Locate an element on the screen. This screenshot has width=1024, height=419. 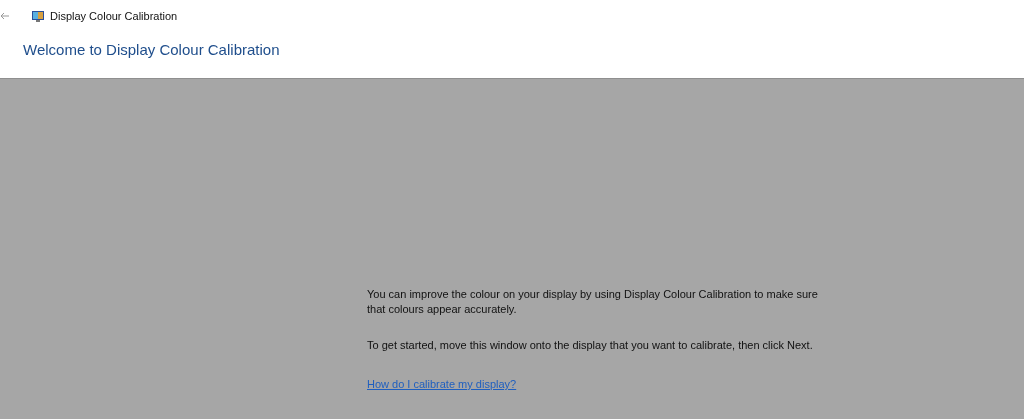
monitor-icon is located at coordinates (38, 16).